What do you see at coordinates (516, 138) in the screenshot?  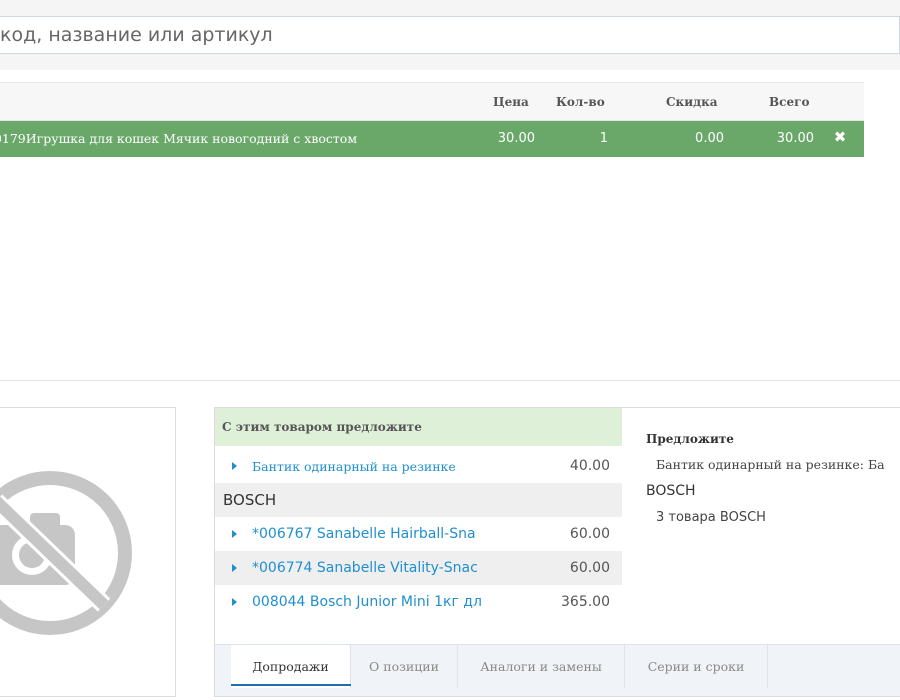 I see `row-price: 30.00` at bounding box center [516, 138].